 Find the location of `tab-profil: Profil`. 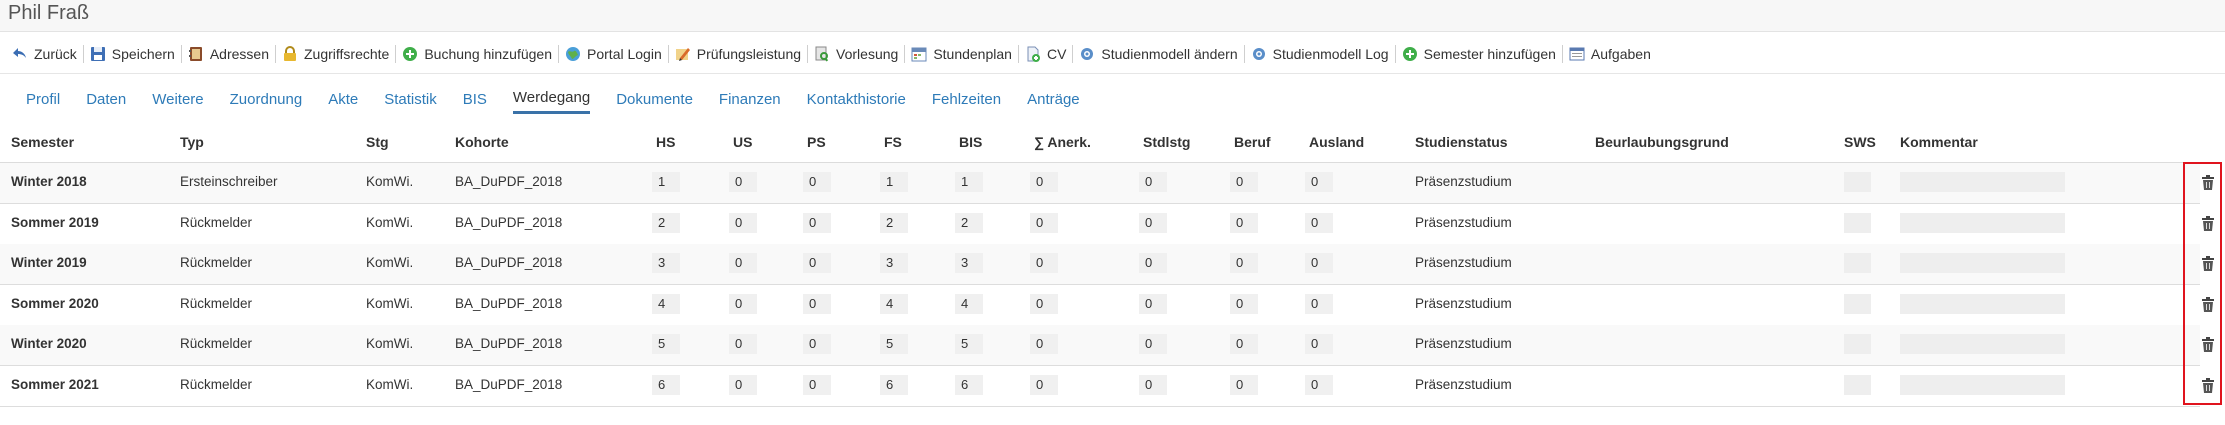

tab-profil: Profil is located at coordinates (43, 100).